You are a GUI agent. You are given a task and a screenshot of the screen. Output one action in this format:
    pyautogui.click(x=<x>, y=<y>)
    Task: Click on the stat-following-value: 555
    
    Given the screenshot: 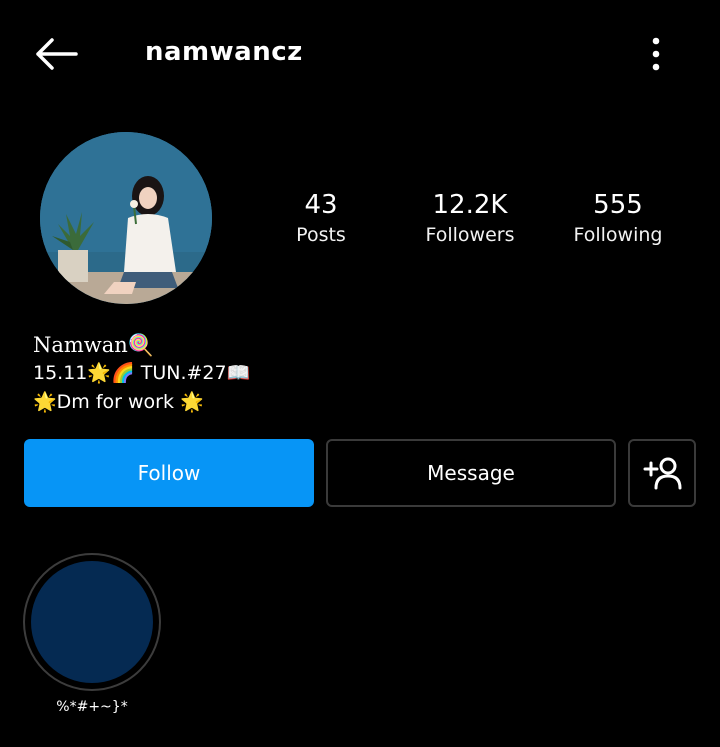 What is the action you would take?
    pyautogui.click(x=618, y=205)
    